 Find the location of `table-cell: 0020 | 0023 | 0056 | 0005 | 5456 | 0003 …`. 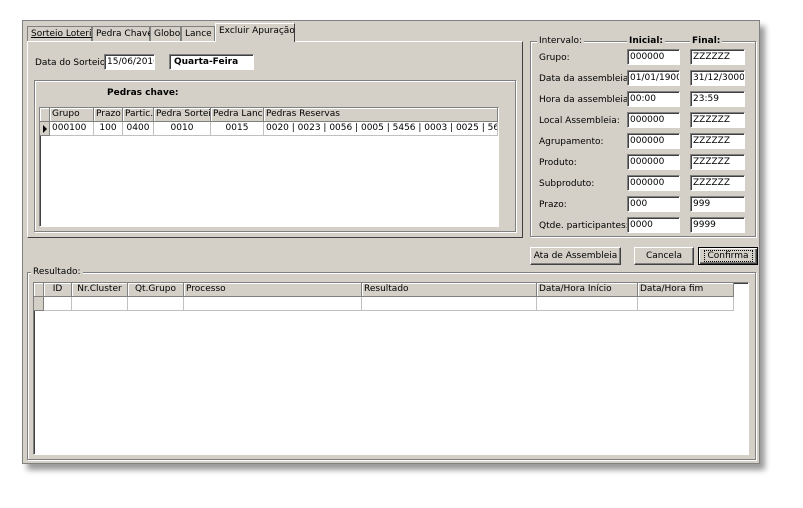

table-cell: 0020 | 0023 | 0056 | 0005 | 5456 | 0003 … is located at coordinates (381, 129).